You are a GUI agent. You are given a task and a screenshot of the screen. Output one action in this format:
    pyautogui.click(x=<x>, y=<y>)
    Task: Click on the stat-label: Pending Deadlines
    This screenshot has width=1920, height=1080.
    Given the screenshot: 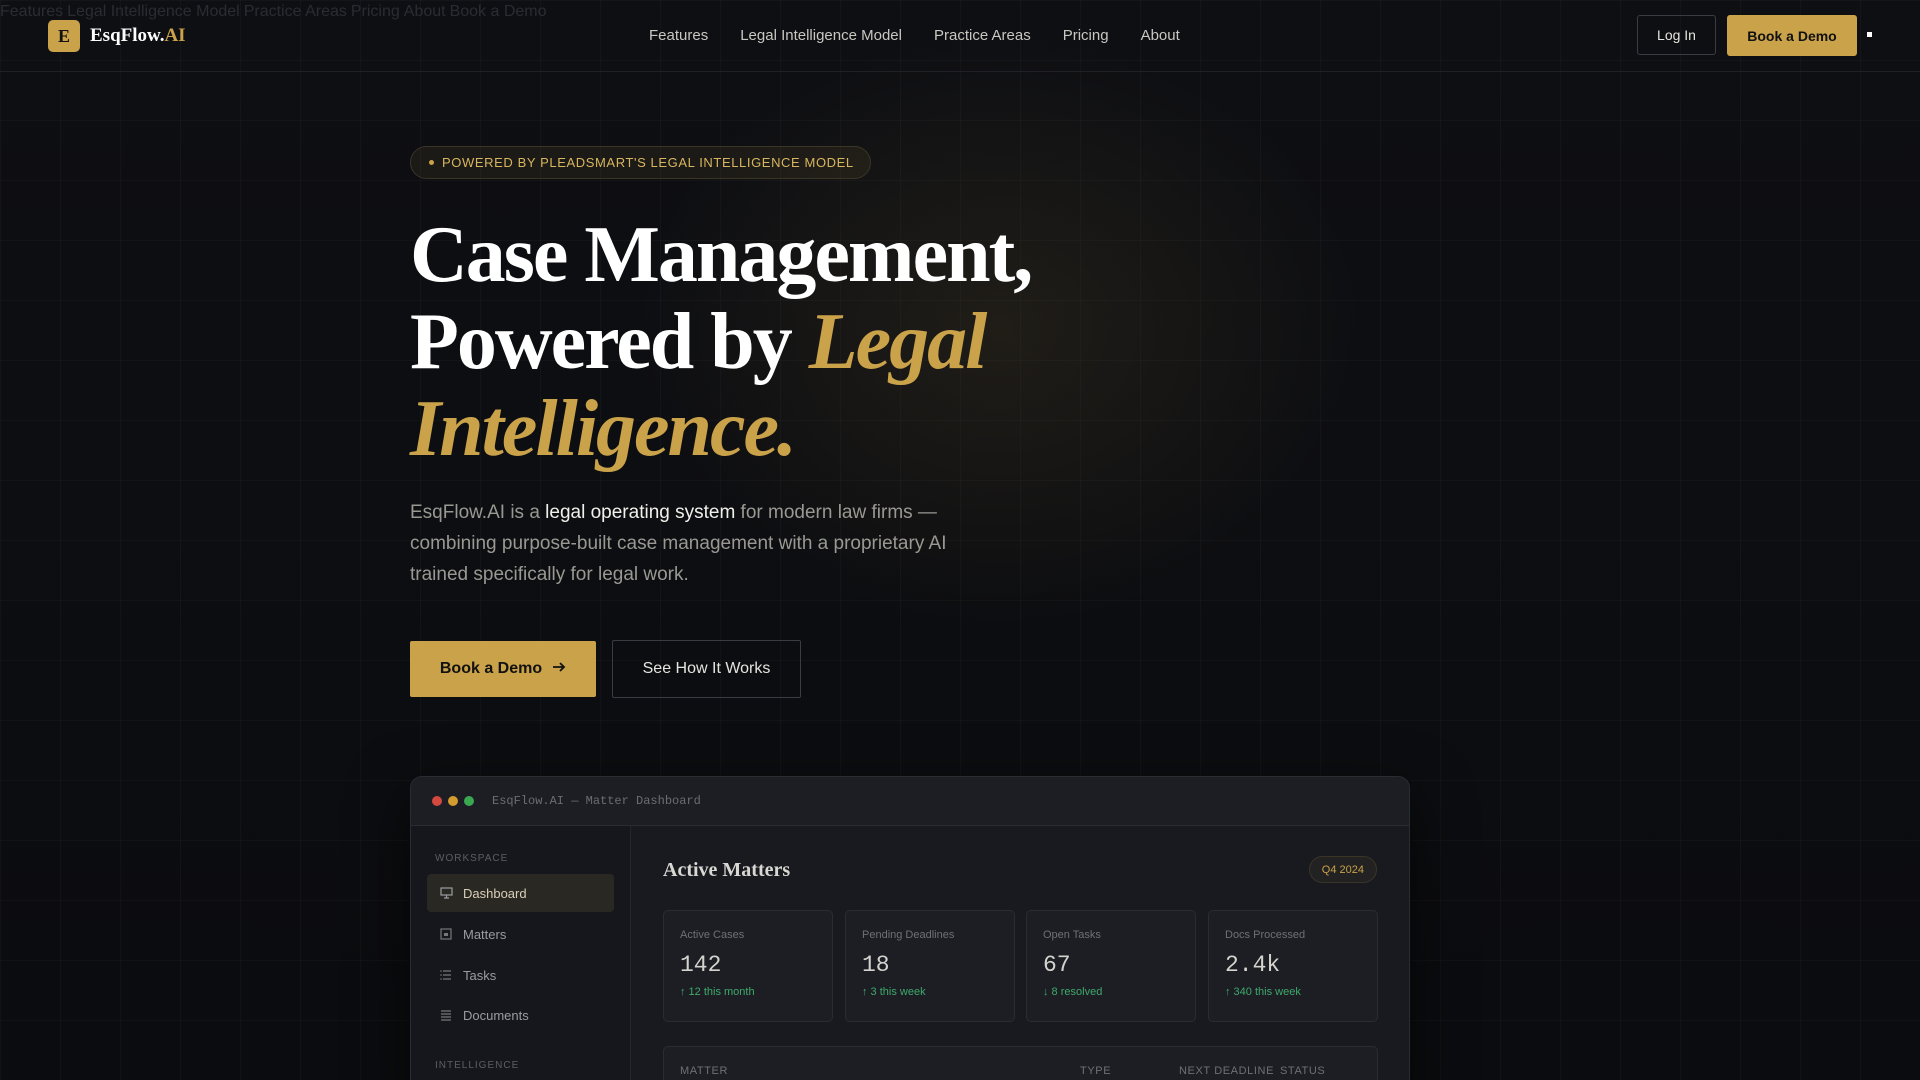 What is the action you would take?
    pyautogui.click(x=908, y=935)
    